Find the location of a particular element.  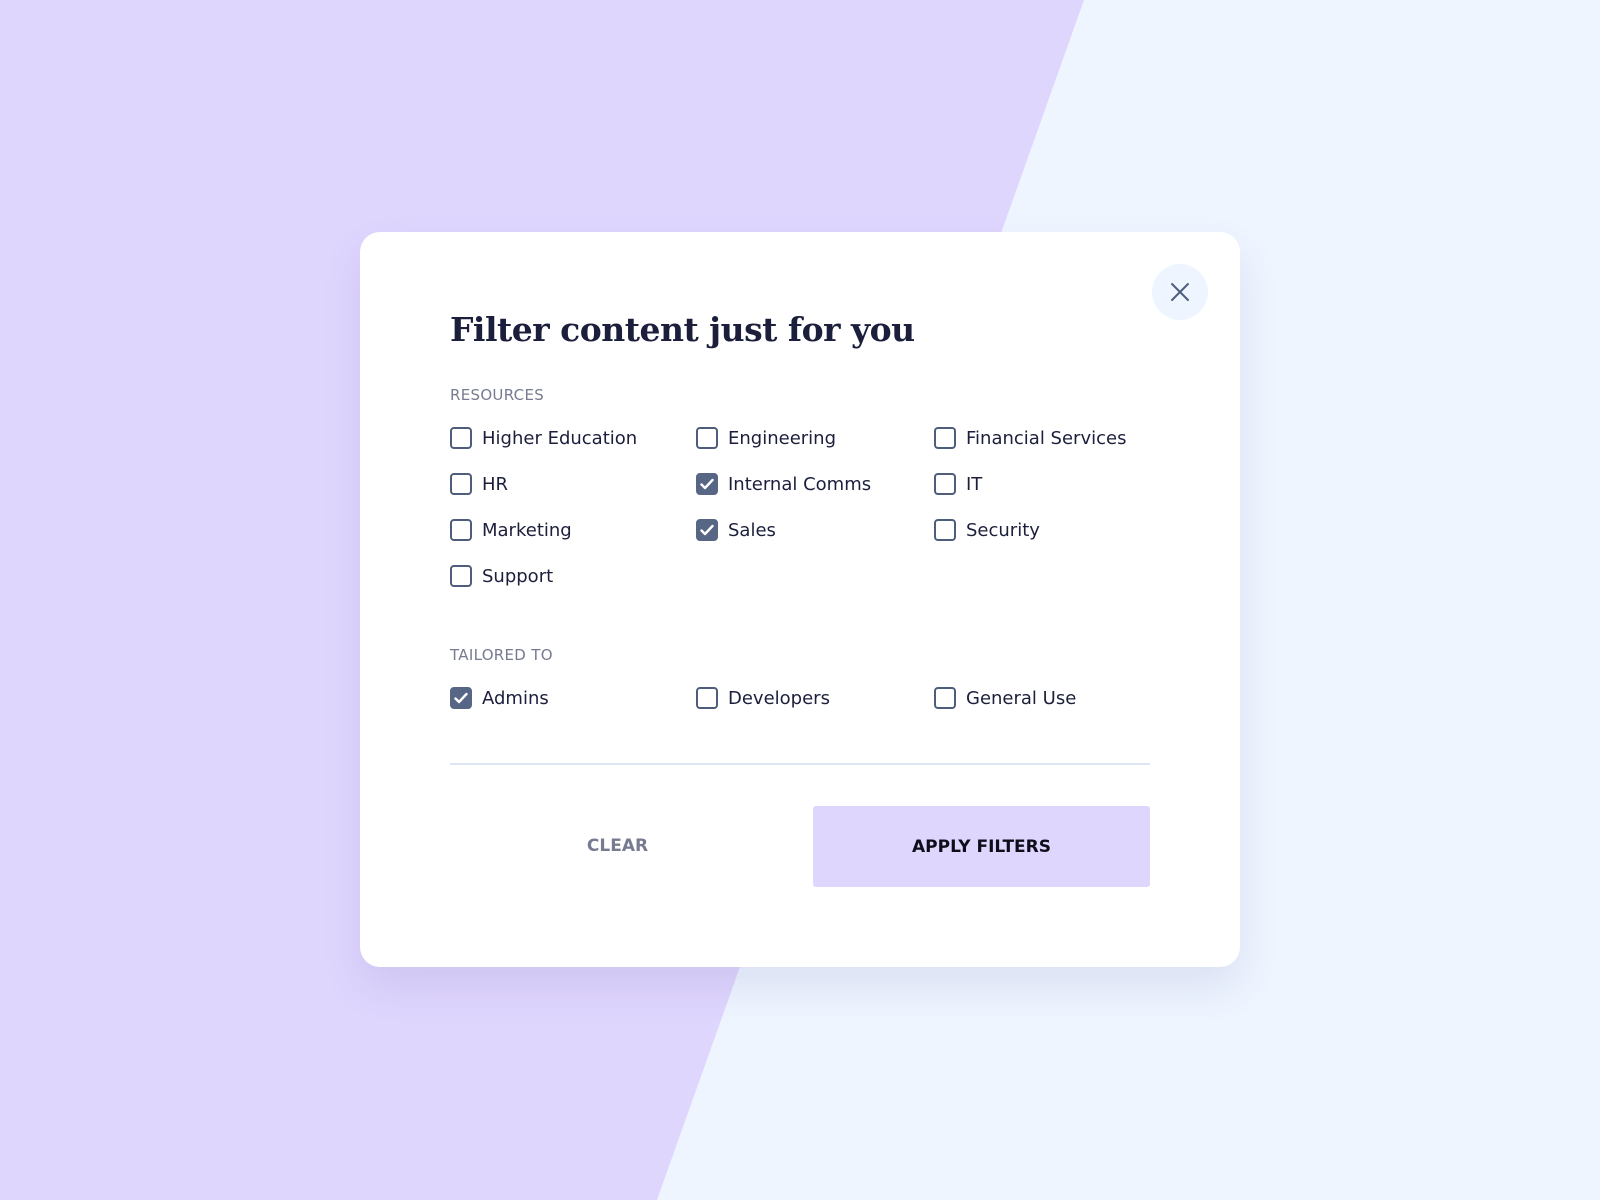

checkbox-option: Support is located at coordinates (501, 576).